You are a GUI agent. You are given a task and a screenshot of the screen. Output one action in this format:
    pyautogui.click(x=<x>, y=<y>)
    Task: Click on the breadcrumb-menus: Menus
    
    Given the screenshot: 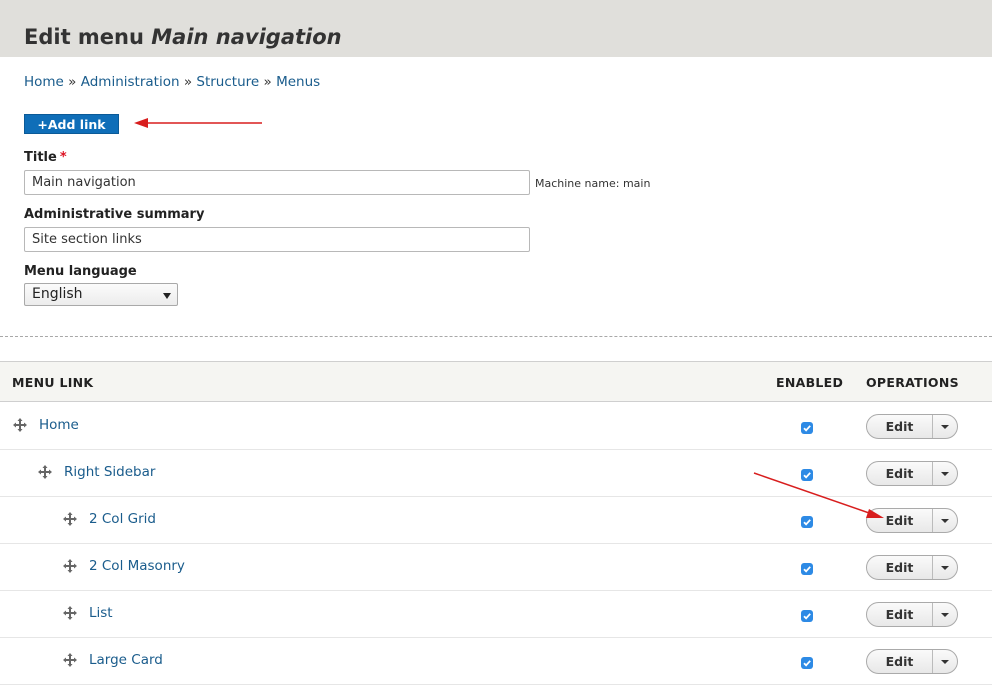 What is the action you would take?
    pyautogui.click(x=298, y=82)
    